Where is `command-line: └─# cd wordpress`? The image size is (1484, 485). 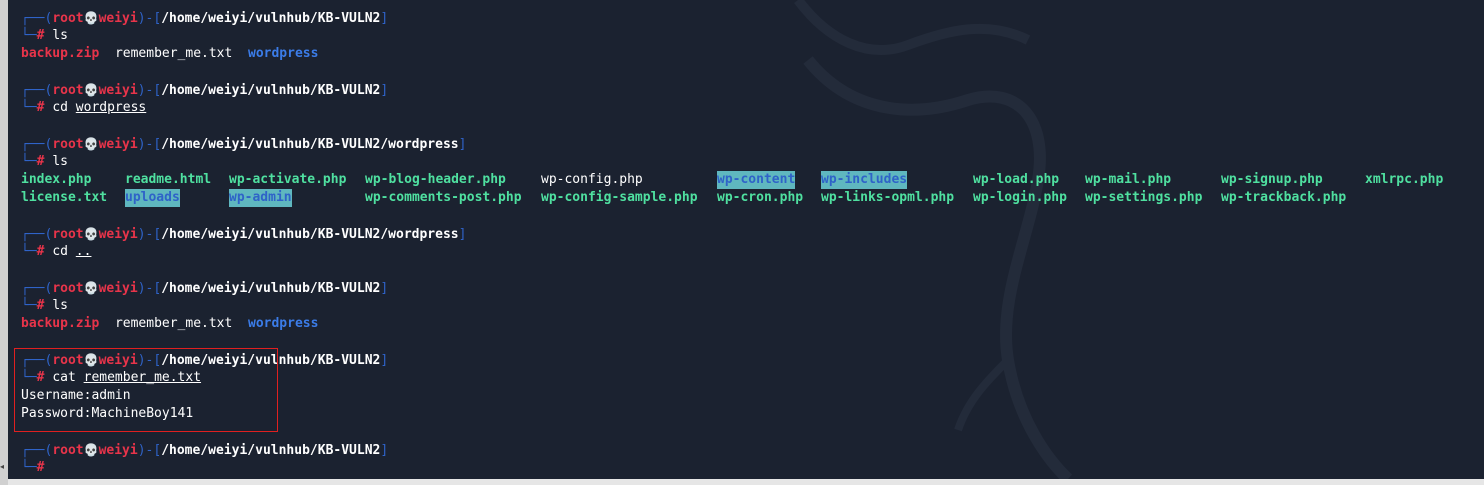
command-line: └─# cd wordpress is located at coordinates (84, 107).